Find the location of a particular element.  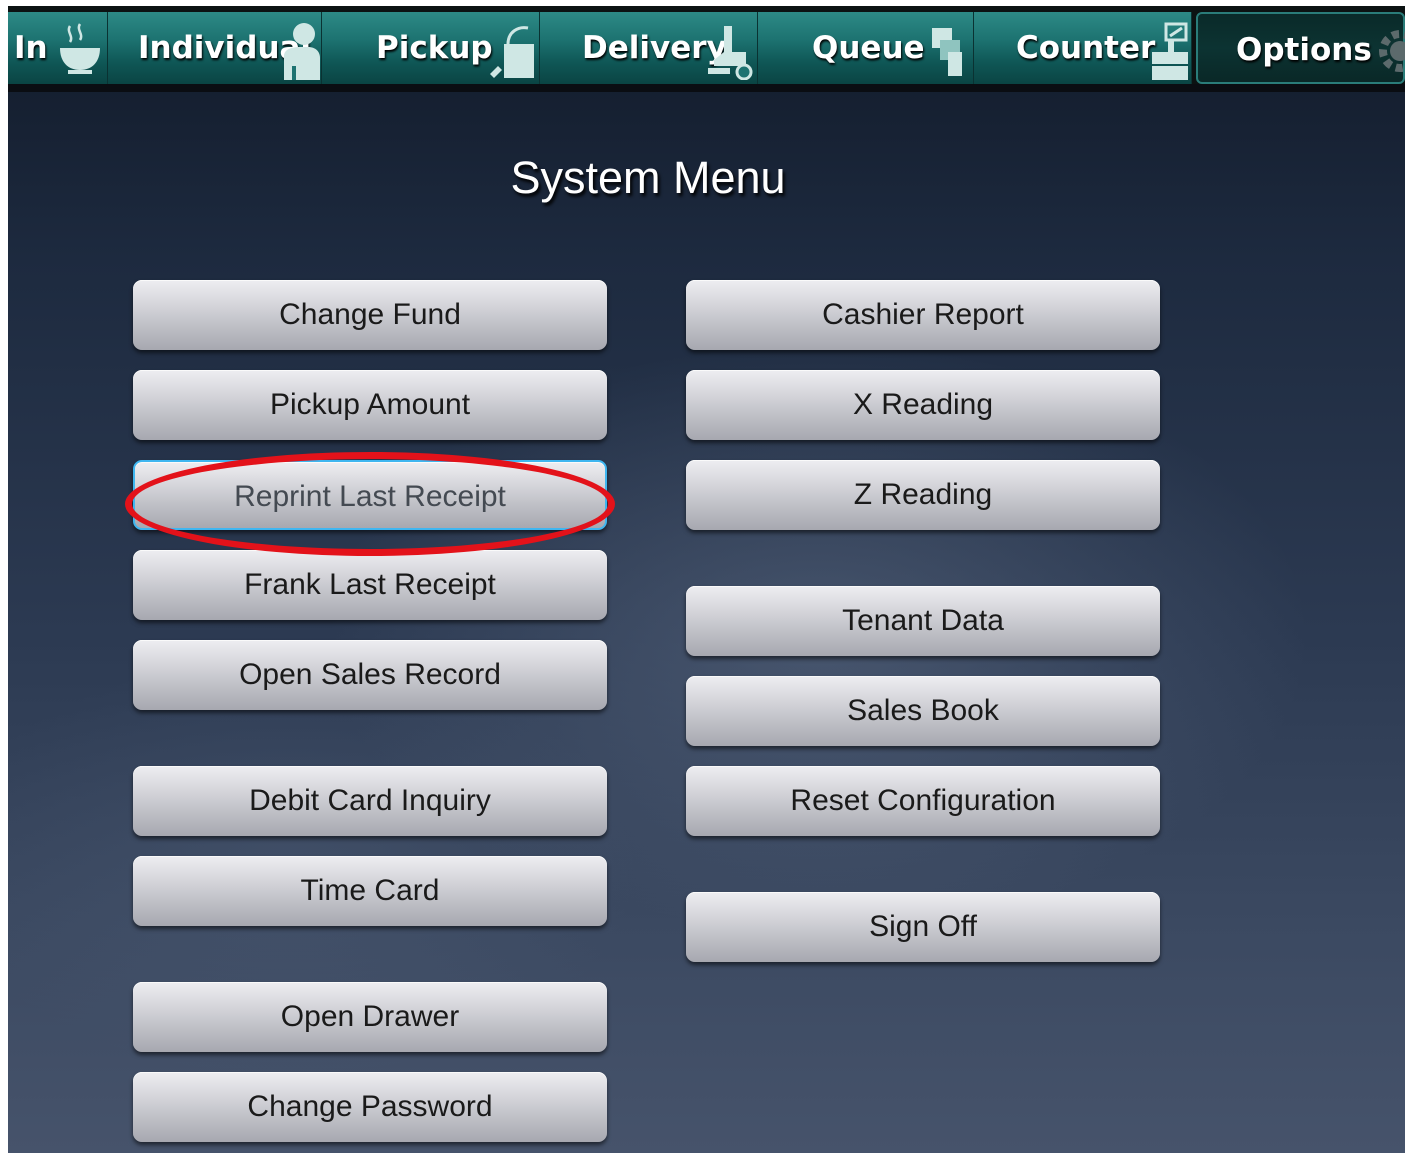

sign-off-button: Sign Off is located at coordinates (923, 927).